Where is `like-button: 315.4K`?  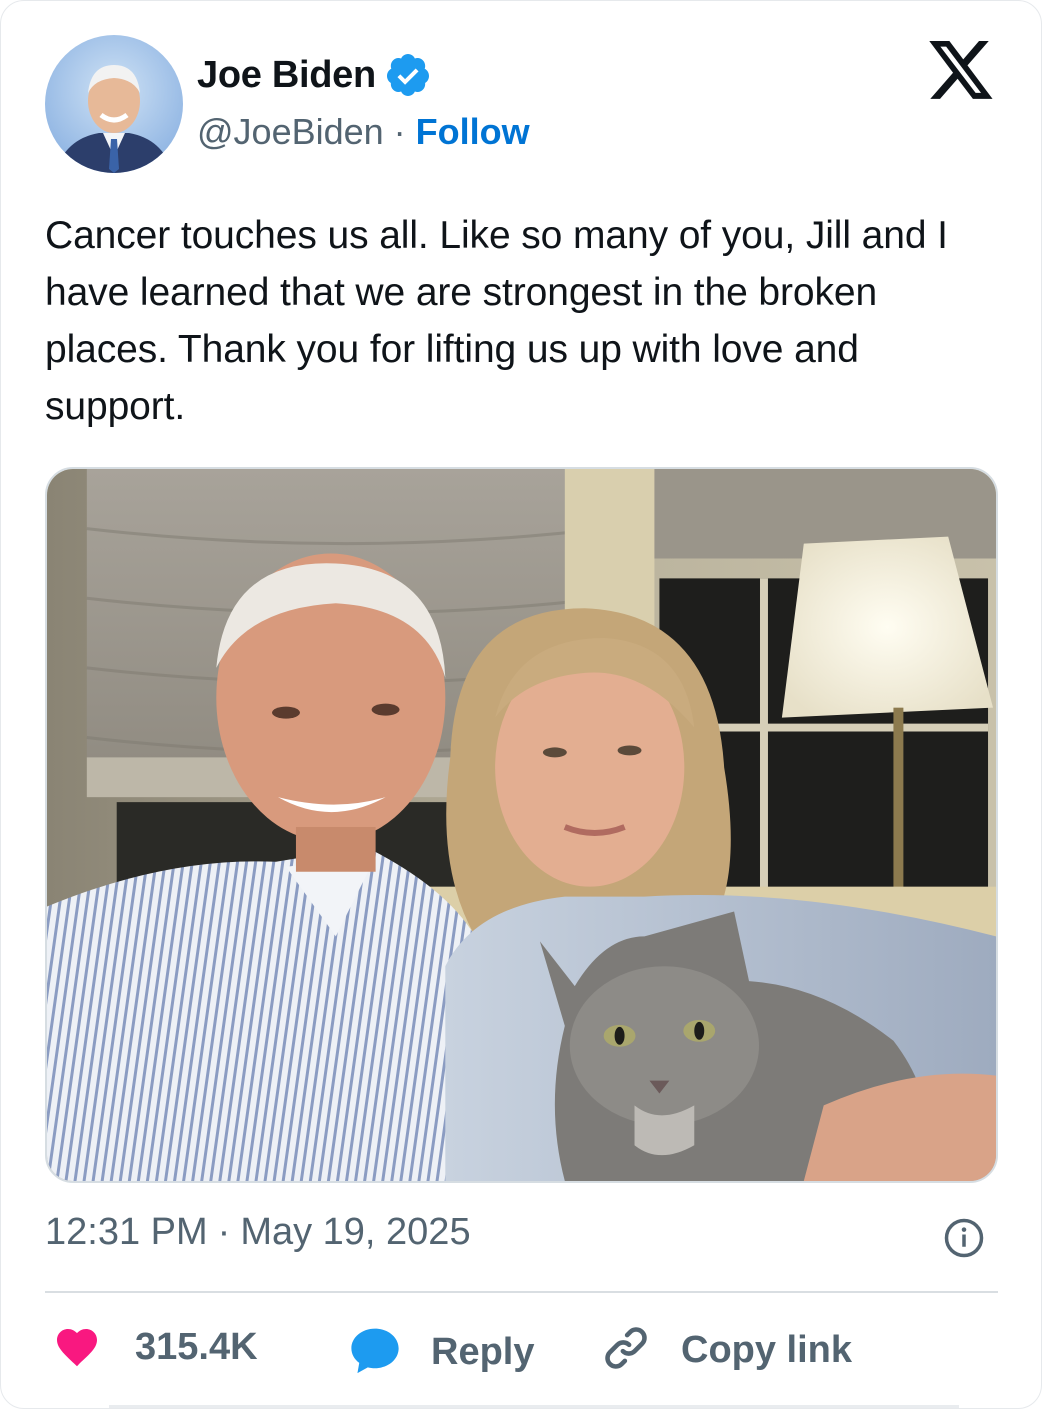 like-button: 315.4K is located at coordinates (155, 1347).